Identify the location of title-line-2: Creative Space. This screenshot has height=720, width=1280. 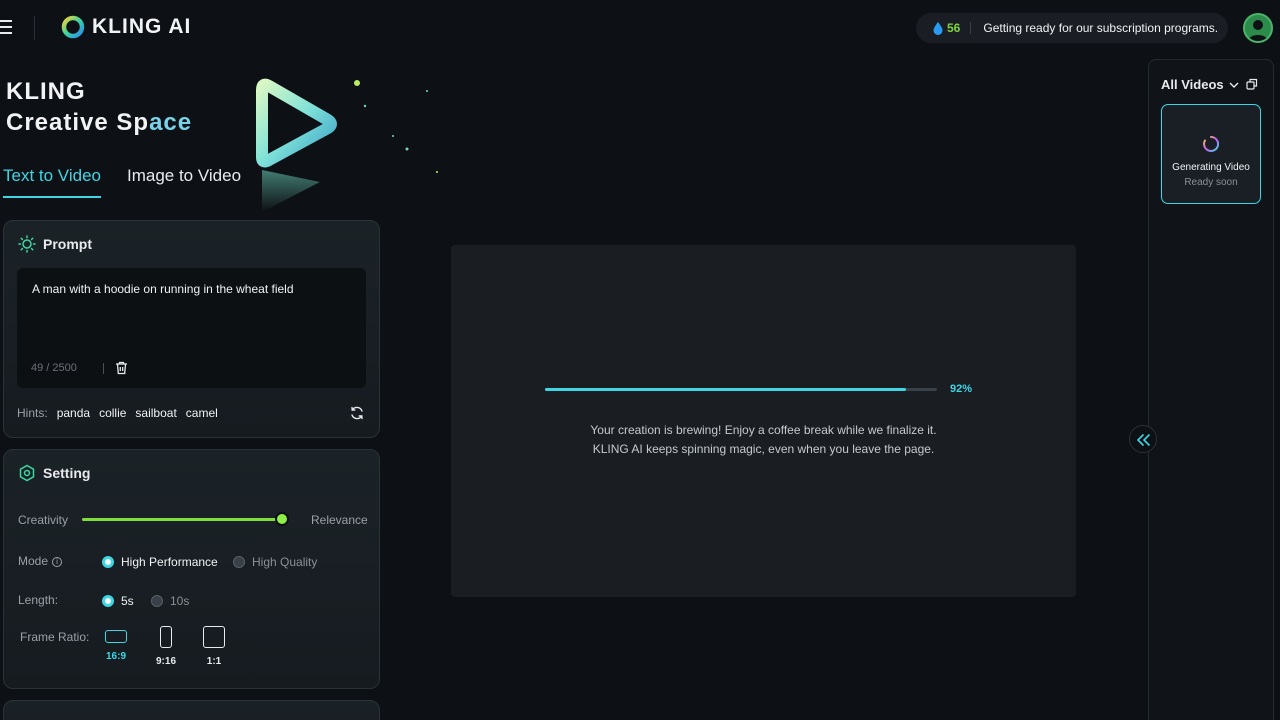
(99, 122).